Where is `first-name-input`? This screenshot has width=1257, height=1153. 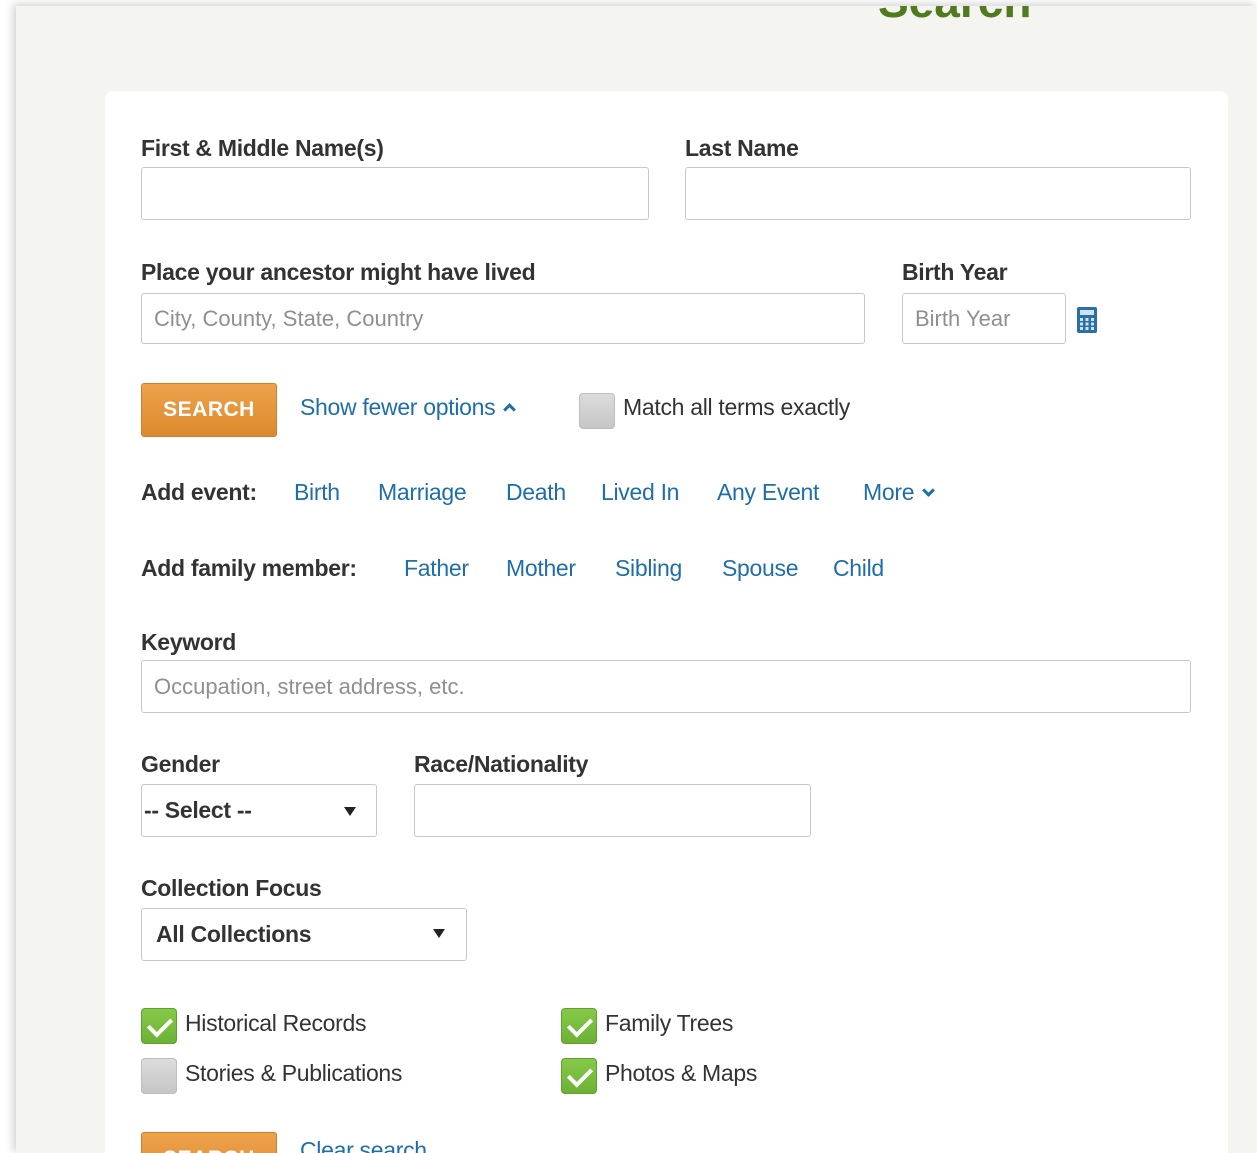
first-name-input is located at coordinates (395, 193).